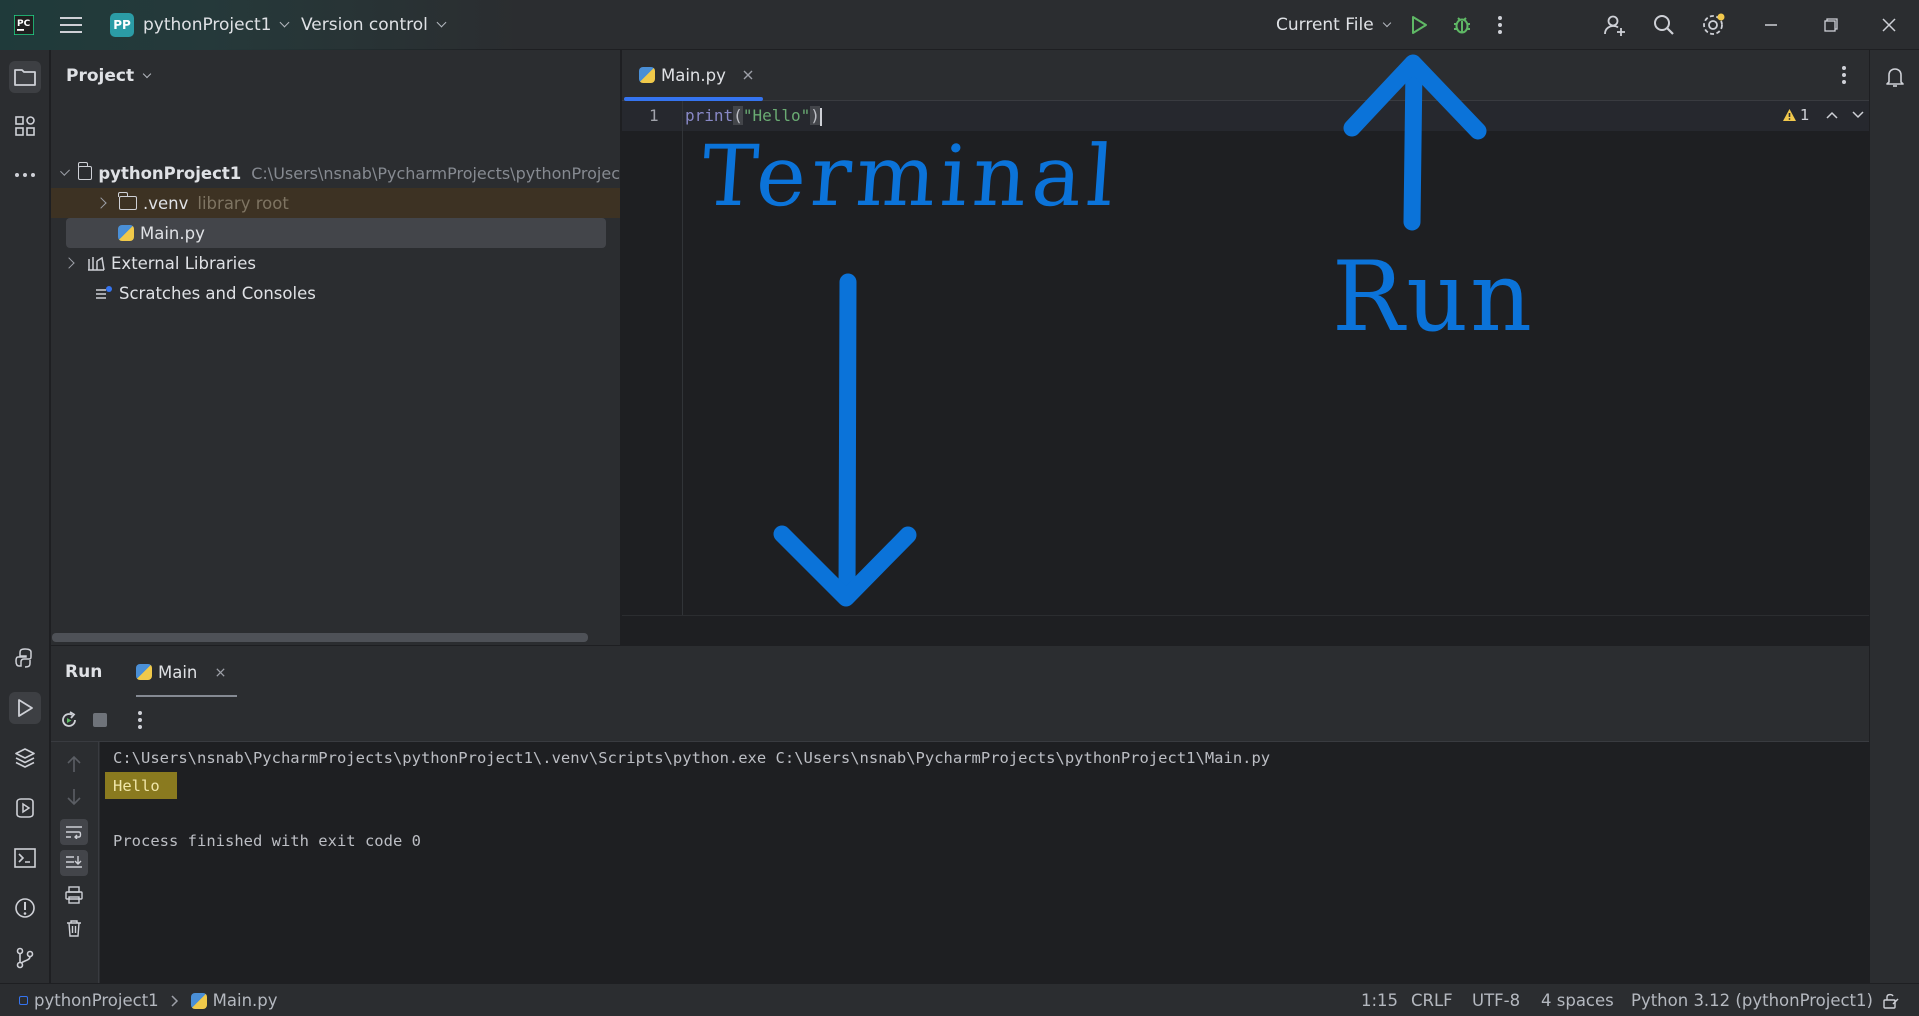  I want to click on close-icon, so click(220, 672).